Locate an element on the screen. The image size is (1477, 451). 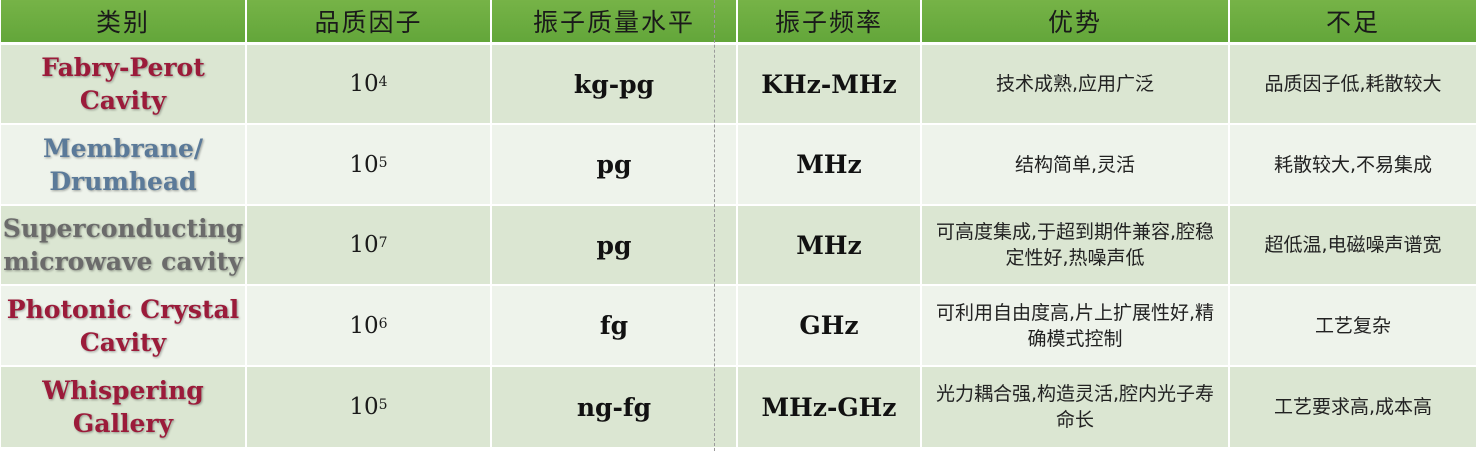
header-disadvantages: 不足 is located at coordinates (1353, 22).